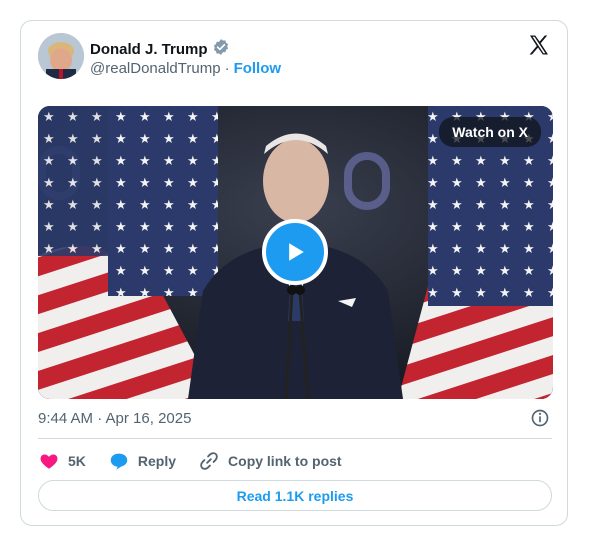  I want to click on author-handle-row: @realDonaldTrump · Follow, so click(185, 68).